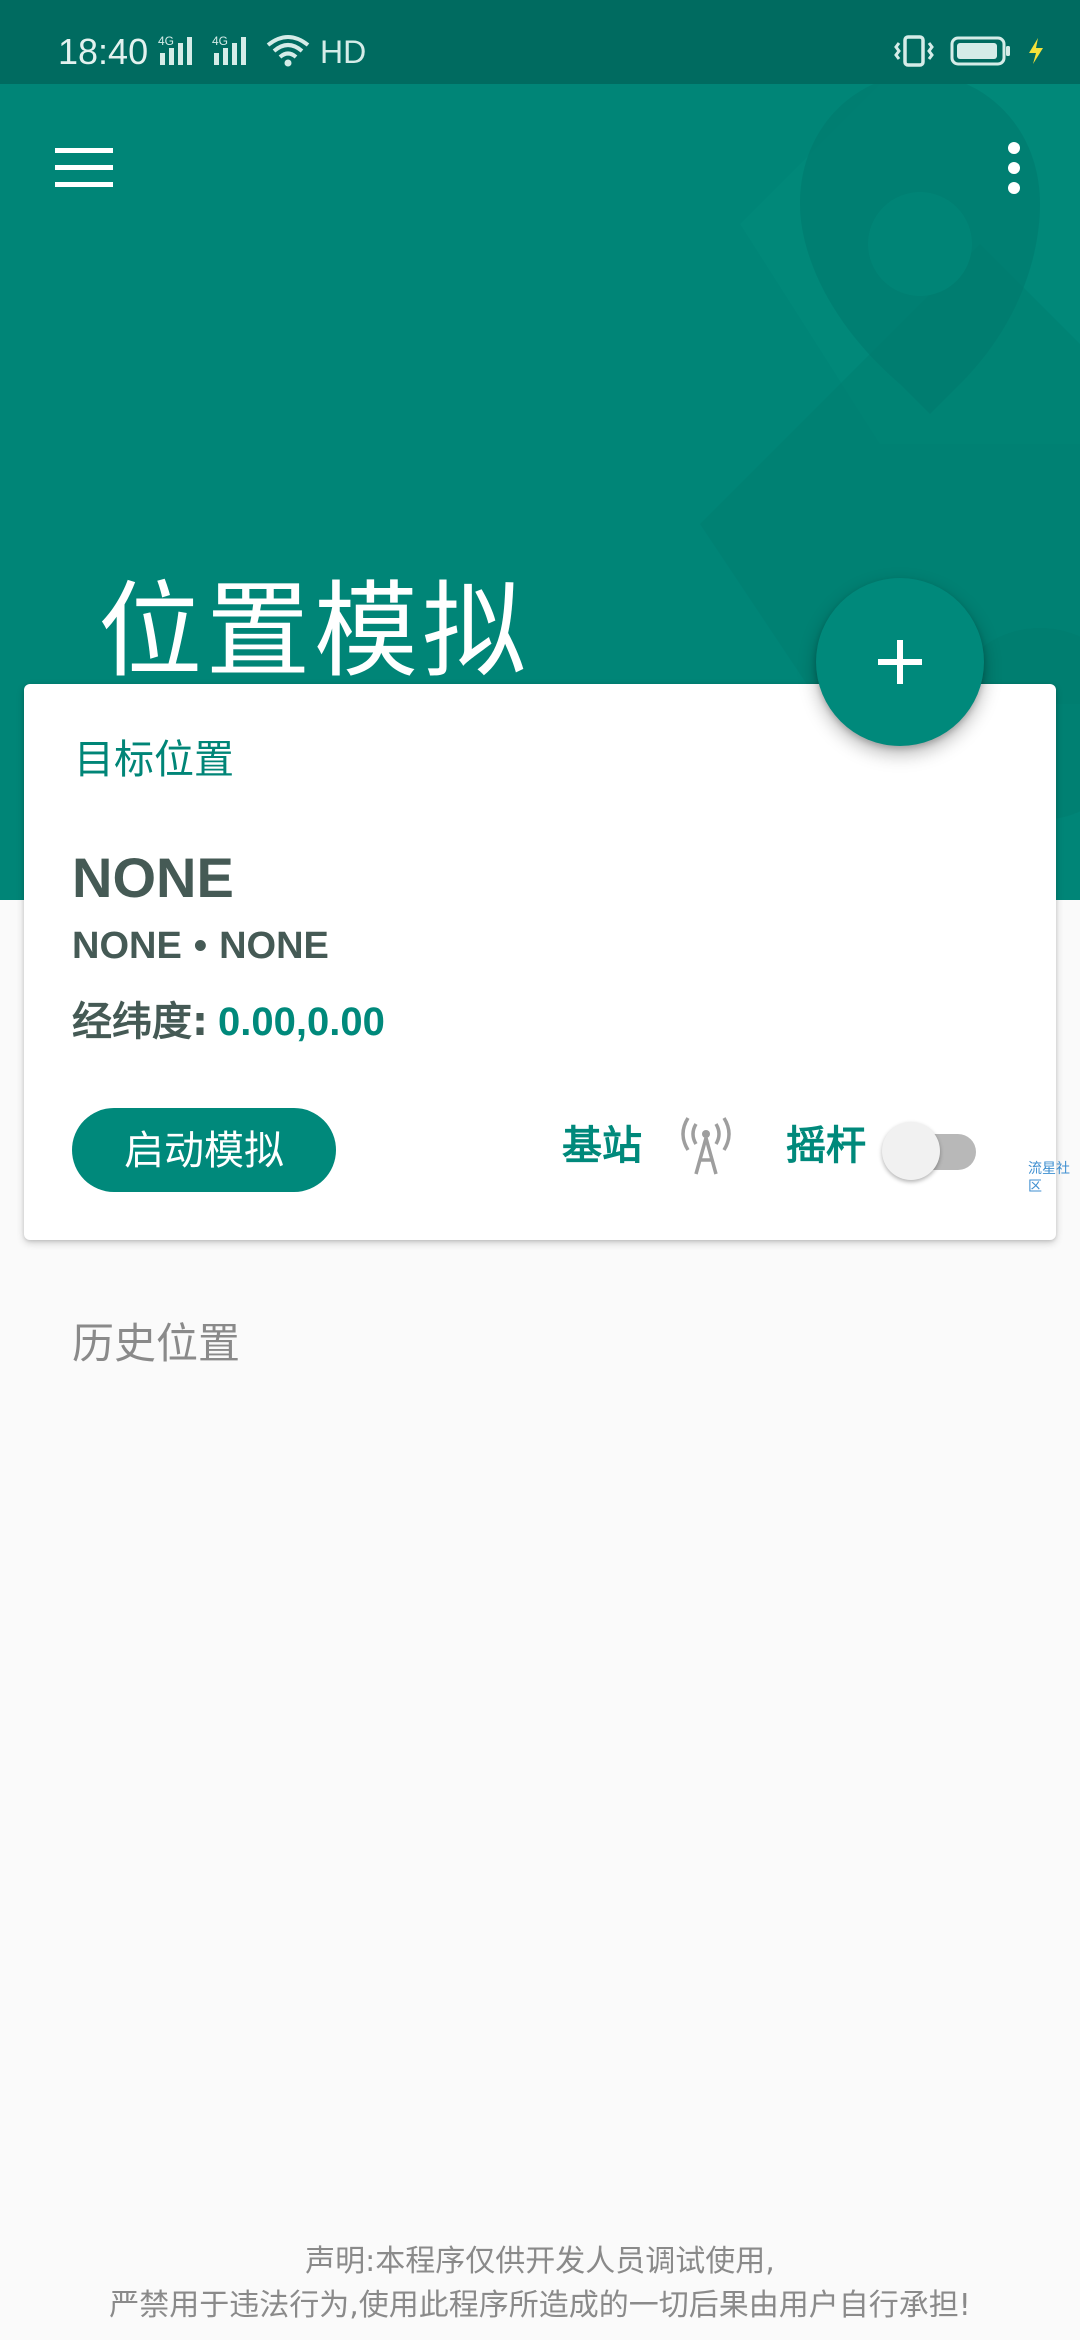  What do you see at coordinates (127, 946) in the screenshot?
I see `place-sub-1: NONE` at bounding box center [127, 946].